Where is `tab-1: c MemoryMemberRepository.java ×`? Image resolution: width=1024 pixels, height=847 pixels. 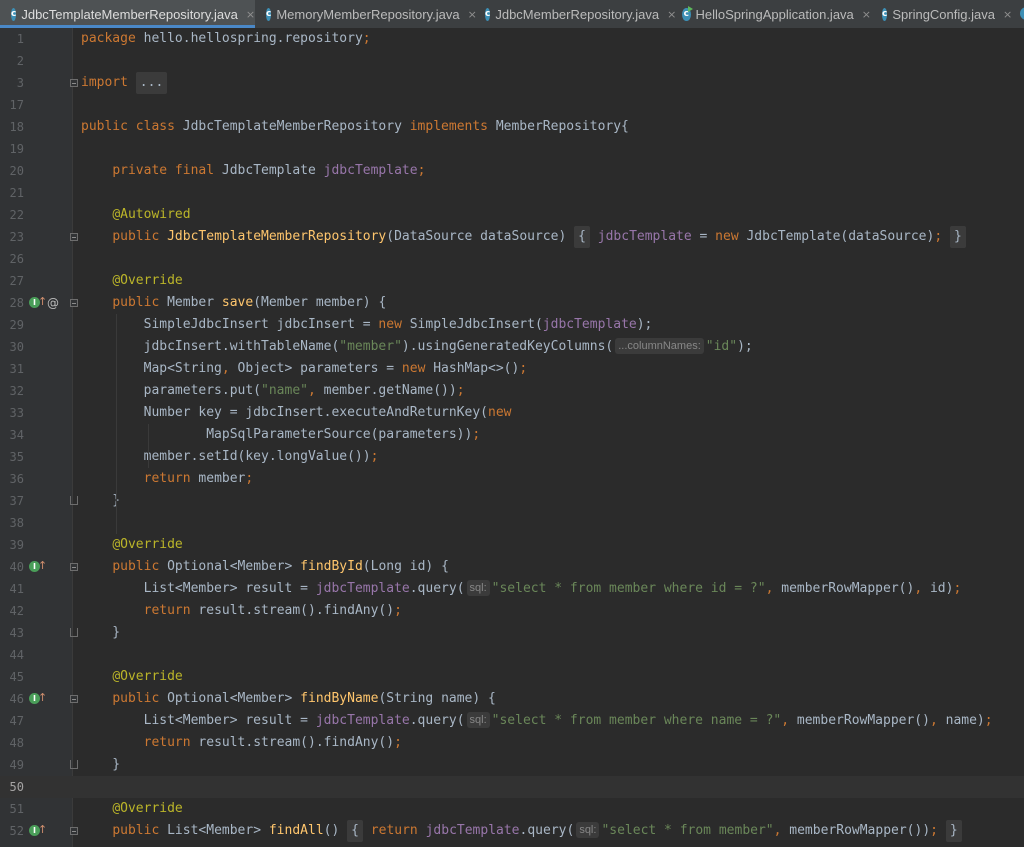
tab-1: c MemoryMemberRepository.java × is located at coordinates (366, 14).